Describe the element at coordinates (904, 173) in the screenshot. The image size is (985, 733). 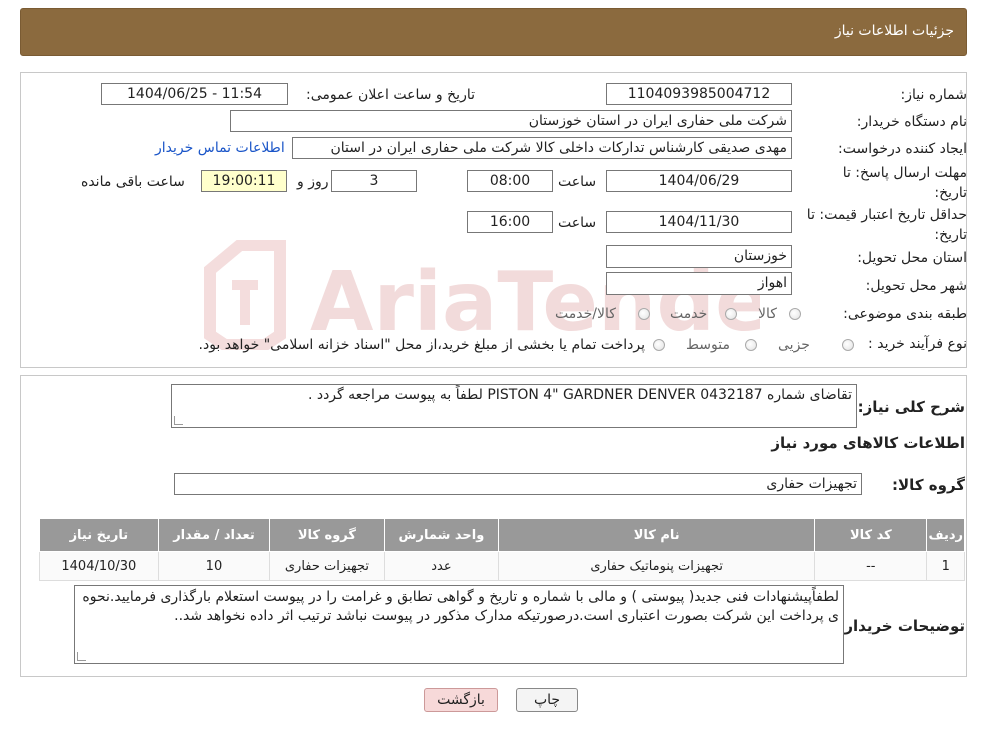
I see `deadline-label-line1: مهلت ارسال پاسخ: تا` at that location.